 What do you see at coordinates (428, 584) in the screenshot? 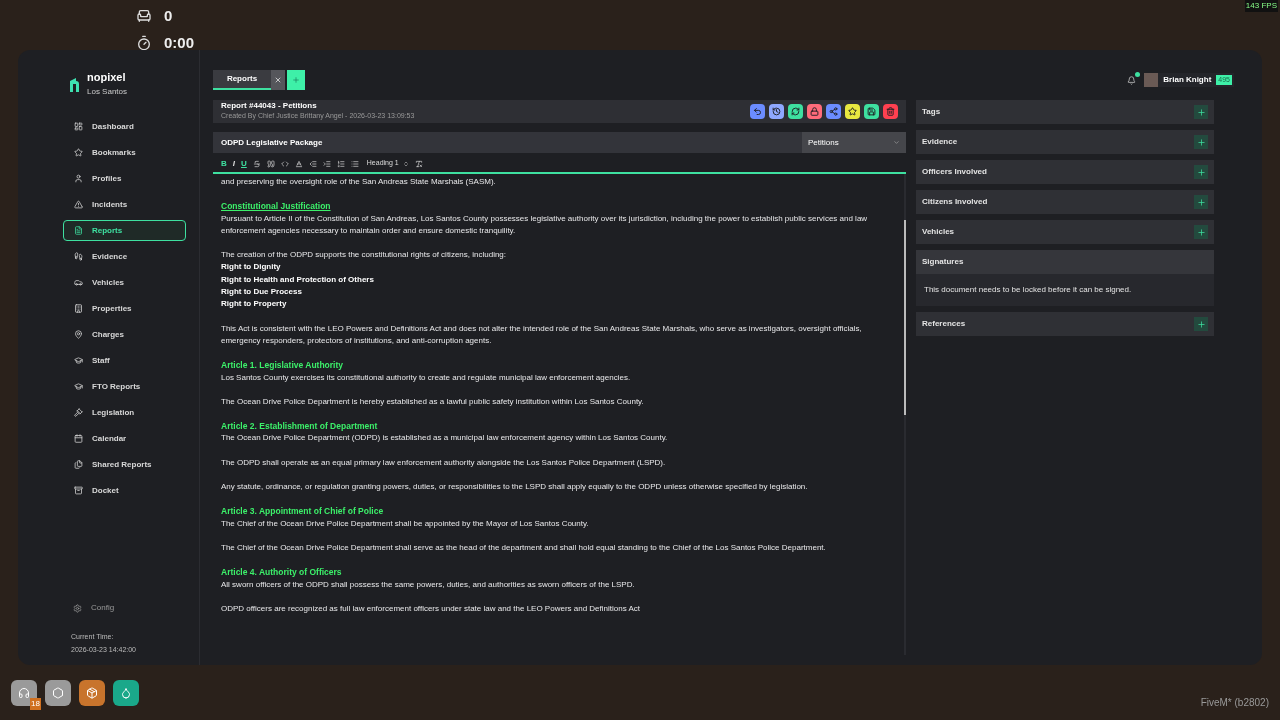
I see `paragraph-text: All sworn officers of the ODPD shall possess the same powers, duties, and authorities as sworn officers of the LSPD.` at bounding box center [428, 584].